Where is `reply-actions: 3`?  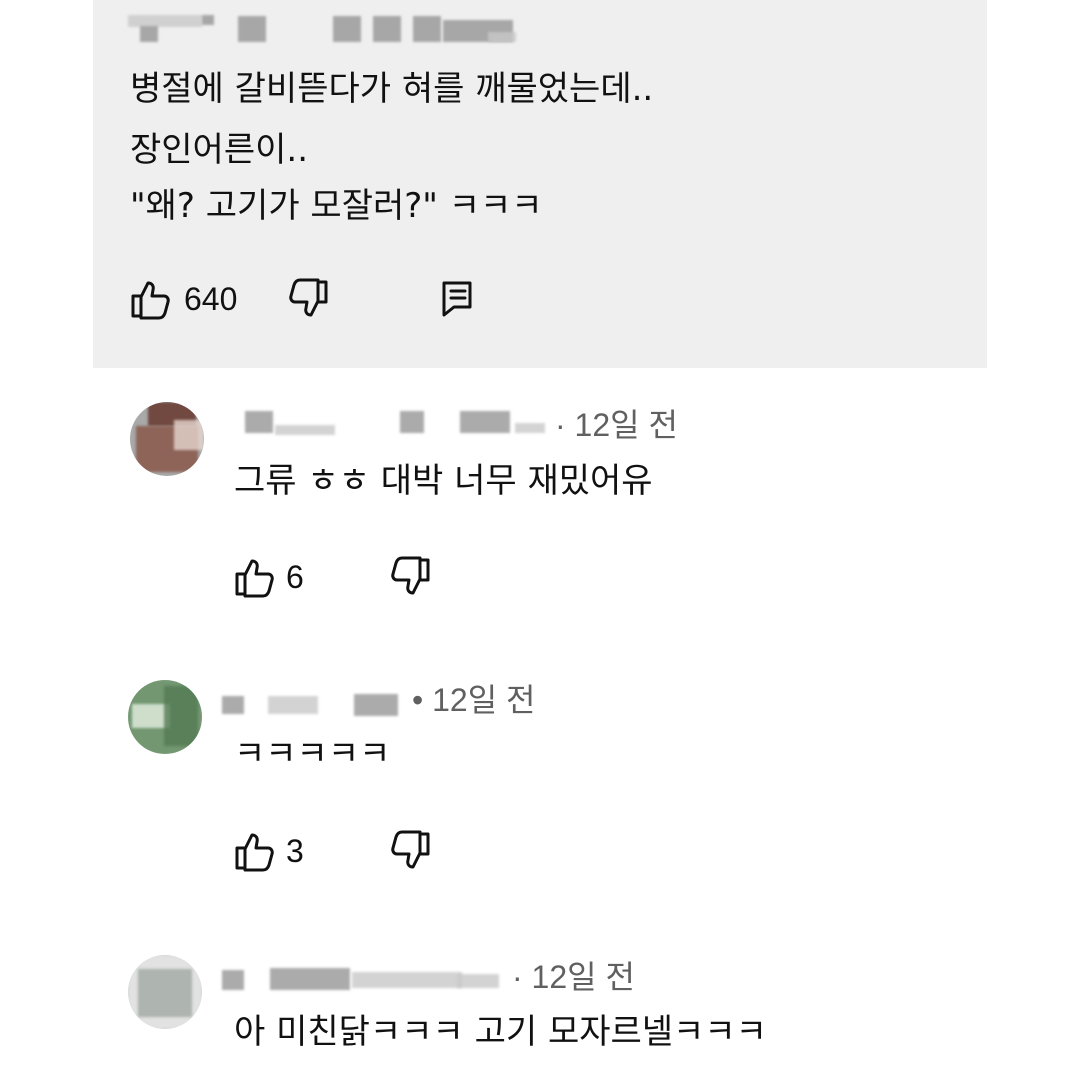 reply-actions: 3 is located at coordinates (332, 851).